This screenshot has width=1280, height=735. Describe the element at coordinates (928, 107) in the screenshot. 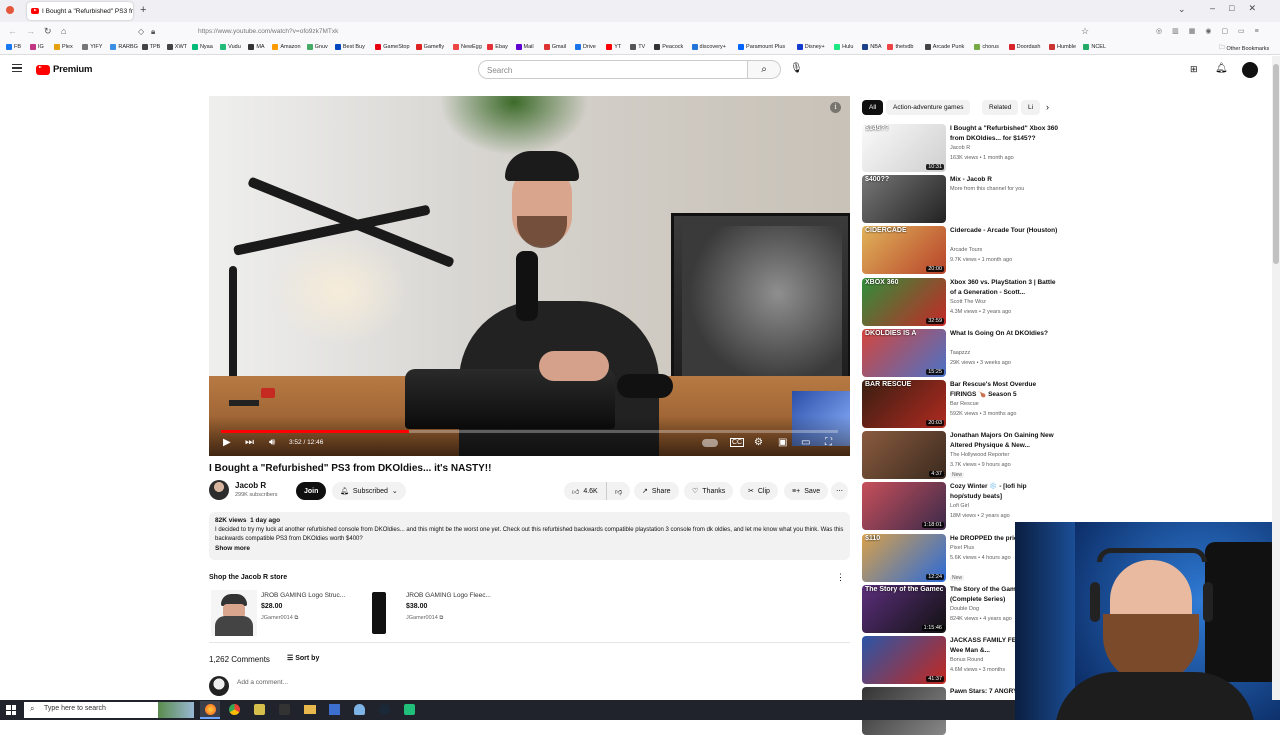

I see `filter-chip: Action-adventure games` at that location.